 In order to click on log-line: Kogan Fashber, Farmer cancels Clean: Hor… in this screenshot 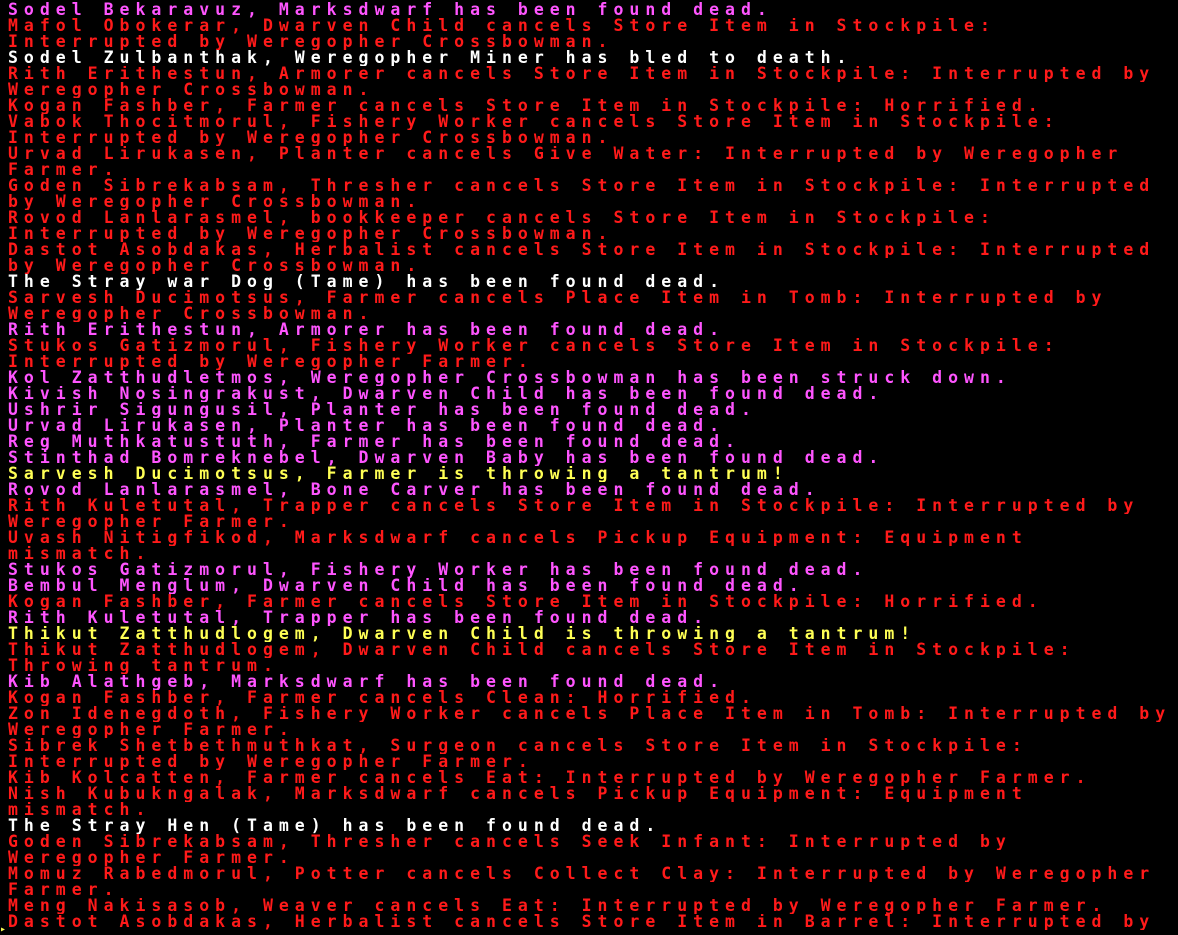, I will do `click(382, 698)`.